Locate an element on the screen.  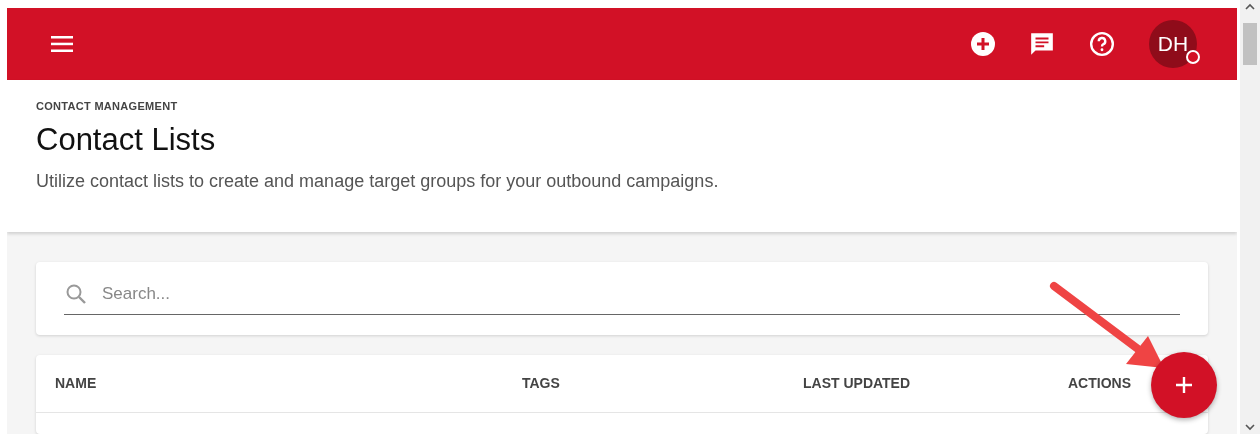
help-icon is located at coordinates (1102, 44).